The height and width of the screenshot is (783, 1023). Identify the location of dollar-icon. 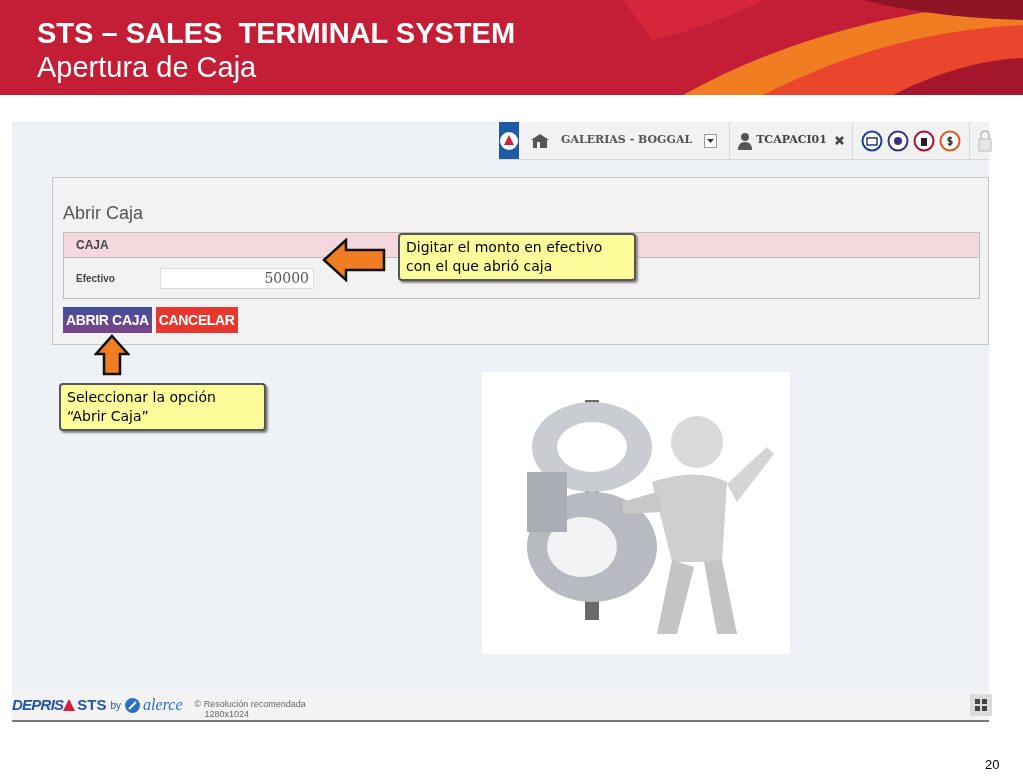
(949, 140).